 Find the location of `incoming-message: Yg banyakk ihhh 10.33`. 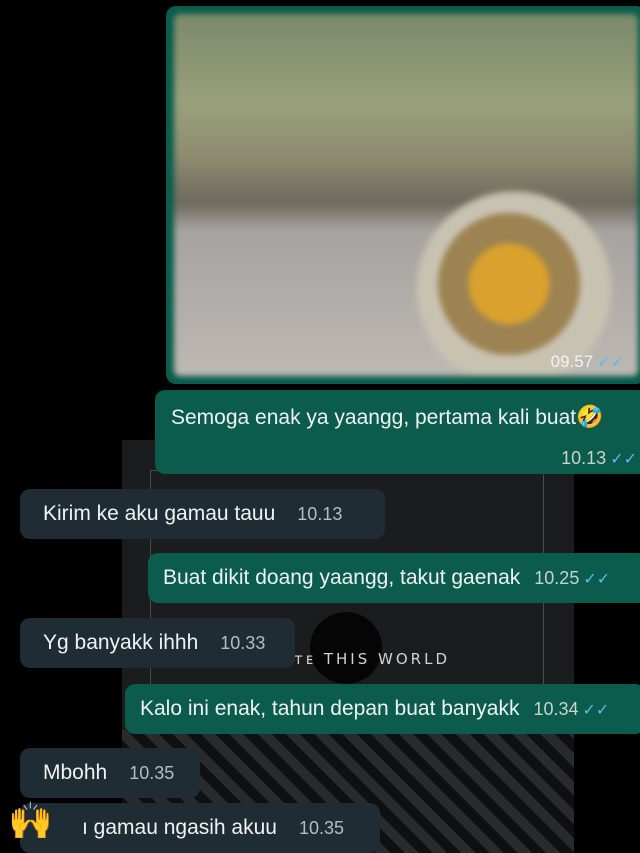

incoming-message: Yg banyakk ihhh 10.33 is located at coordinates (157, 643).